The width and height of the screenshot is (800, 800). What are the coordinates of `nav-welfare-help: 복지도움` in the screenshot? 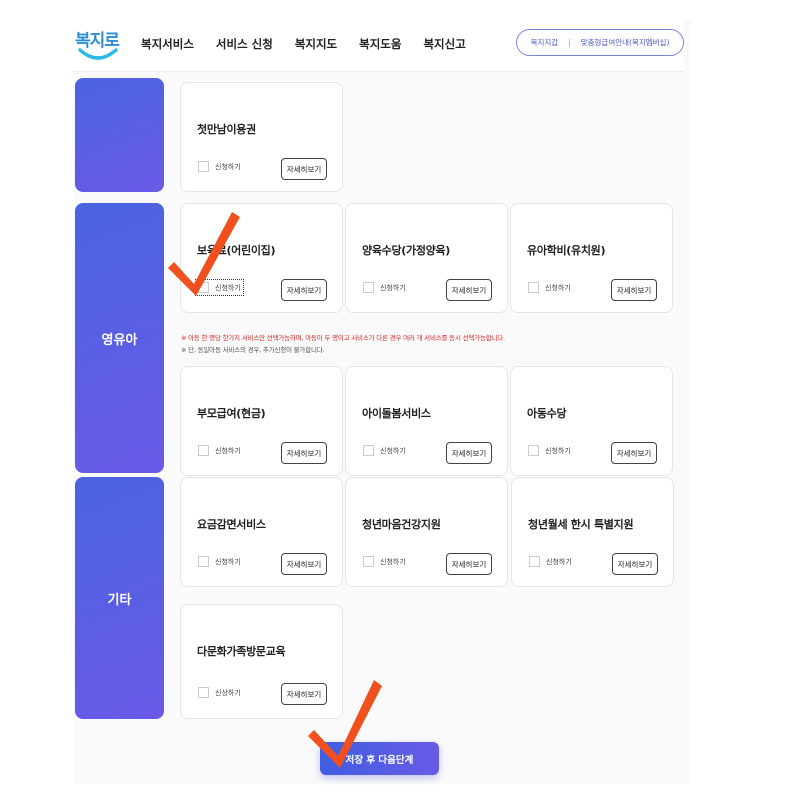 It's located at (380, 44).